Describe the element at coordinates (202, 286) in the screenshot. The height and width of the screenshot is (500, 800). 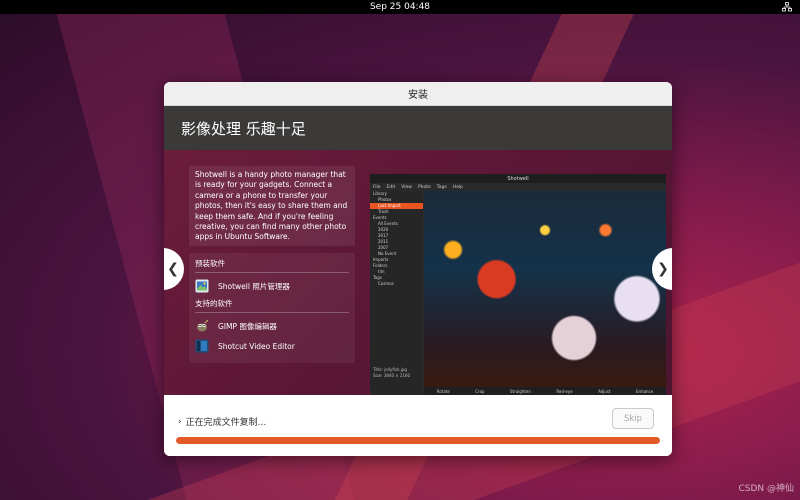
I see `shotwell-icon` at that location.